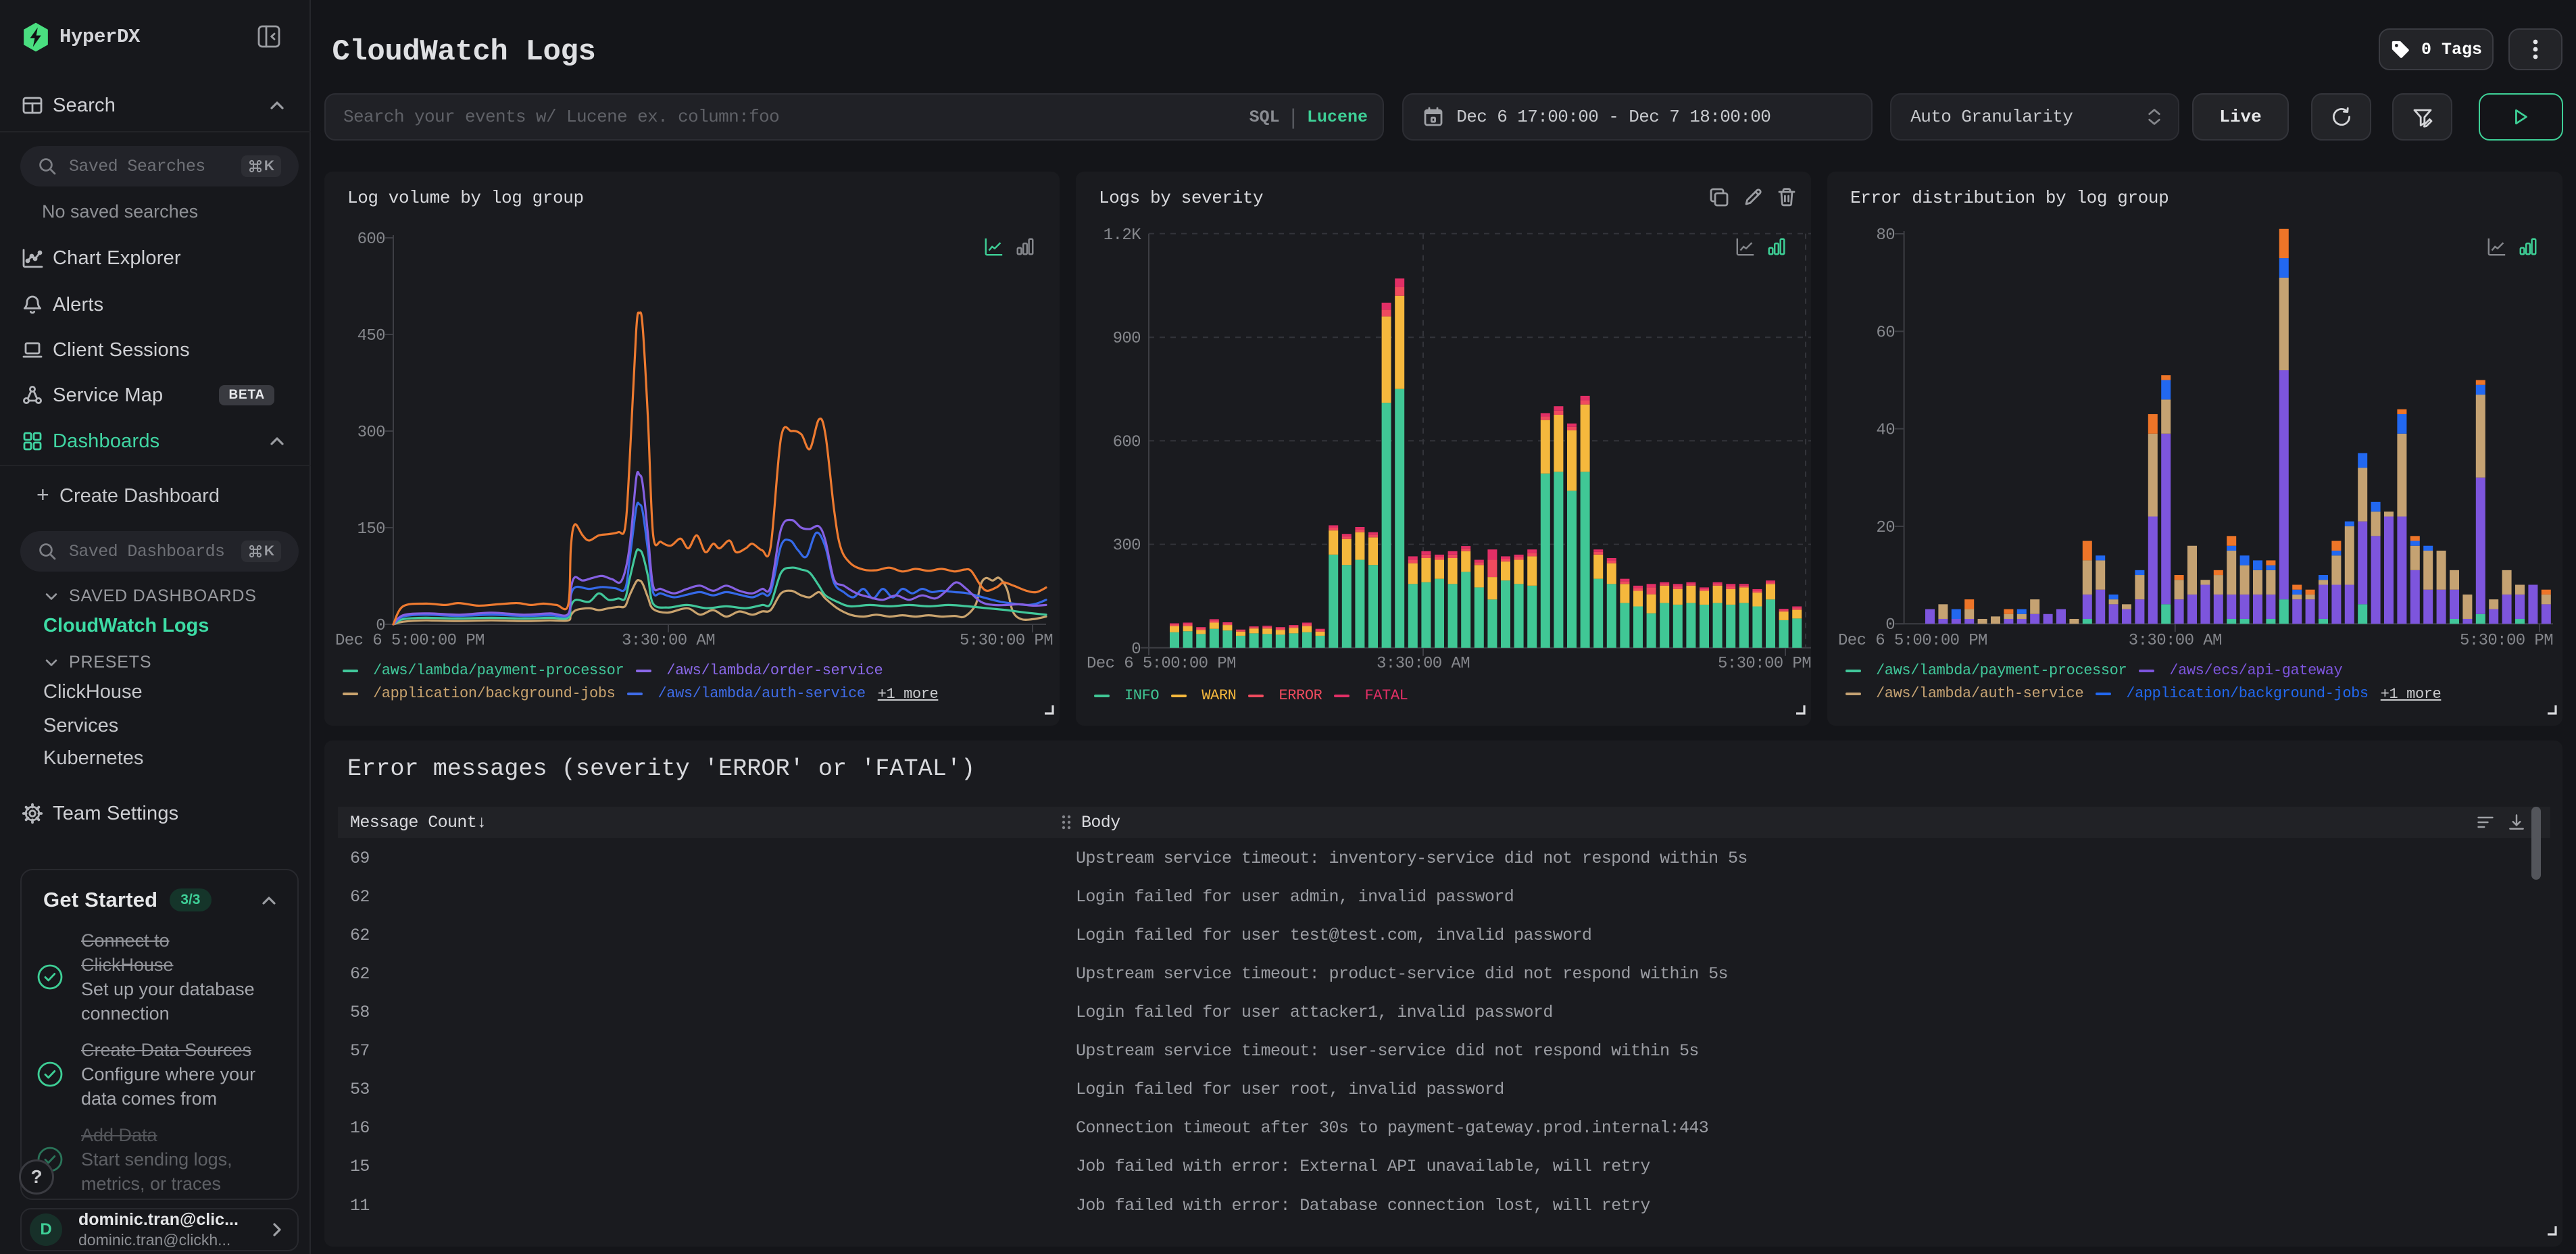 The image size is (2576, 1254). What do you see at coordinates (1127, 339) in the screenshot?
I see `svg-text: 900` at bounding box center [1127, 339].